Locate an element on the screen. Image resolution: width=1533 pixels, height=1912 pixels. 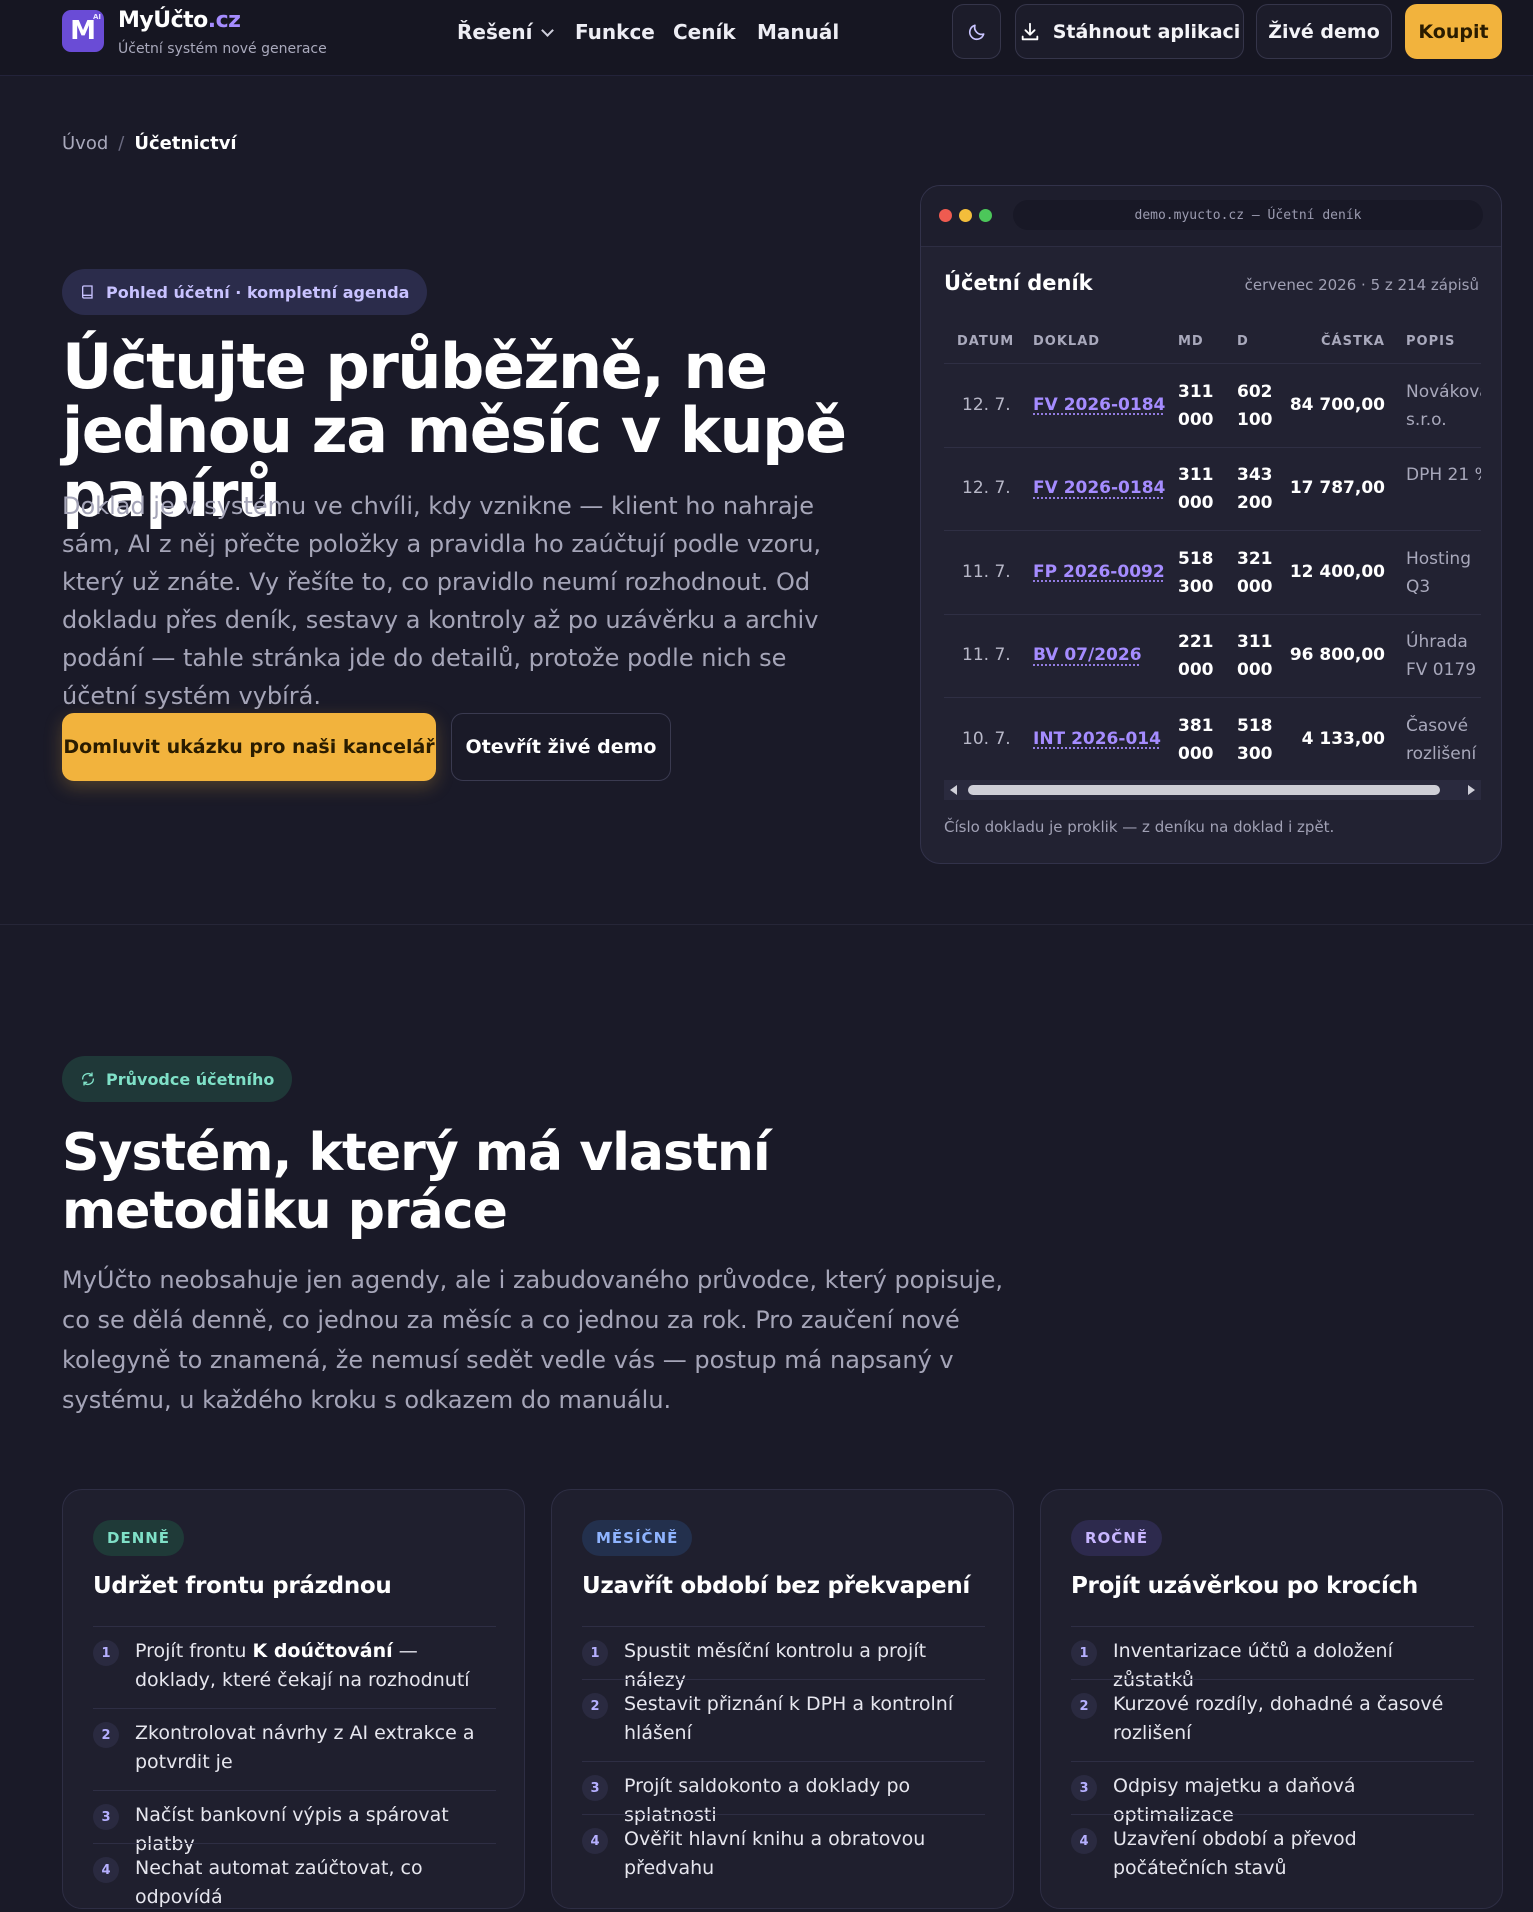
moon-icon is located at coordinates (976, 32).